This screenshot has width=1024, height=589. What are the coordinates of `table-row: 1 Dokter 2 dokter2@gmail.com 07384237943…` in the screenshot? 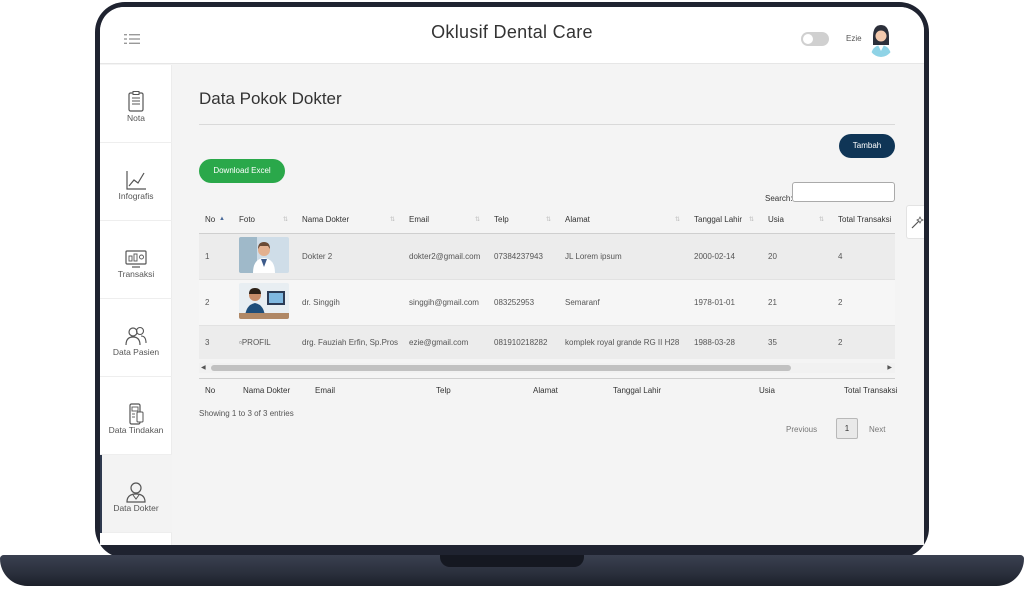 It's located at (547, 256).